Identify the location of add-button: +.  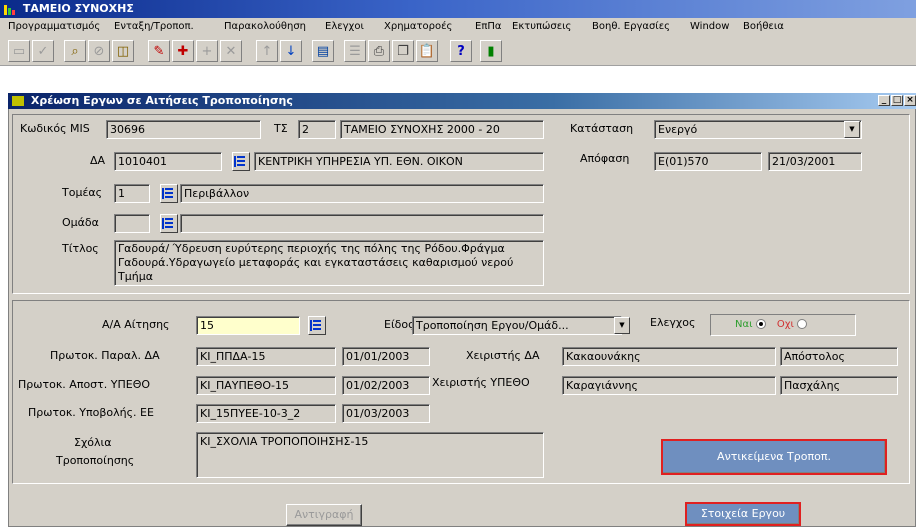
(207, 51).